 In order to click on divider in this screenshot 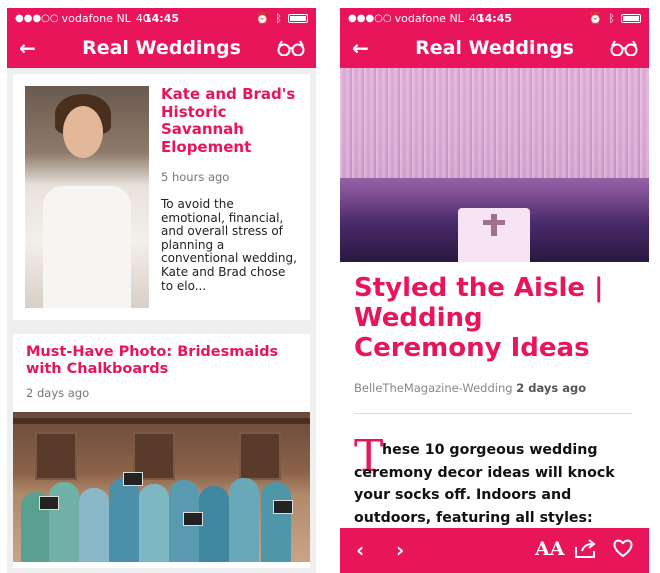, I will do `click(493, 413)`.